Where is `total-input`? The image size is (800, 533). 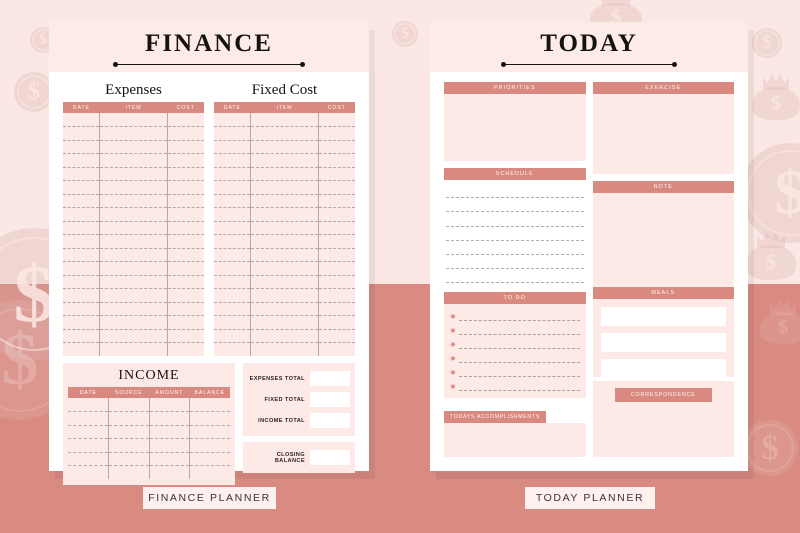
total-input is located at coordinates (330, 399).